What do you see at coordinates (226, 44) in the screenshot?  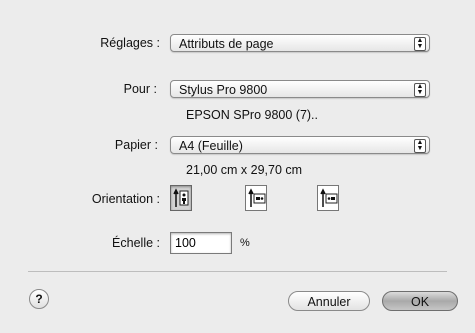 I see `settings-popup-value: Attributs de page` at bounding box center [226, 44].